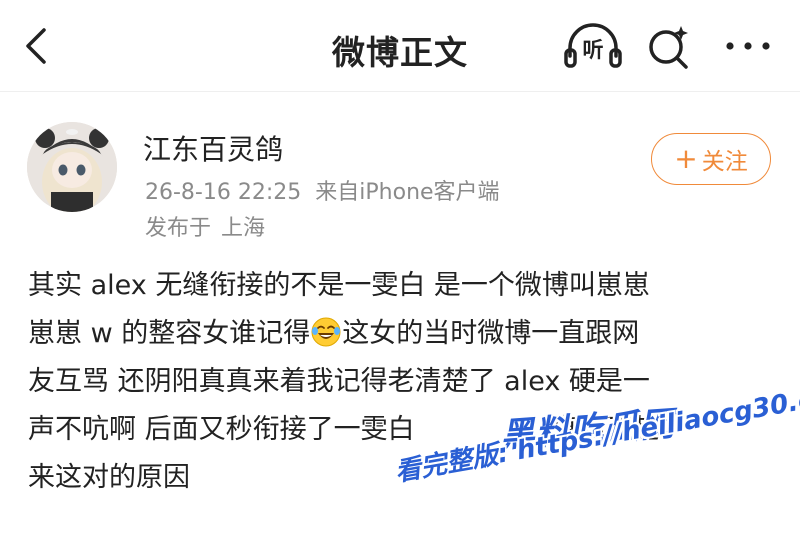  I want to click on more-button, so click(748, 46).